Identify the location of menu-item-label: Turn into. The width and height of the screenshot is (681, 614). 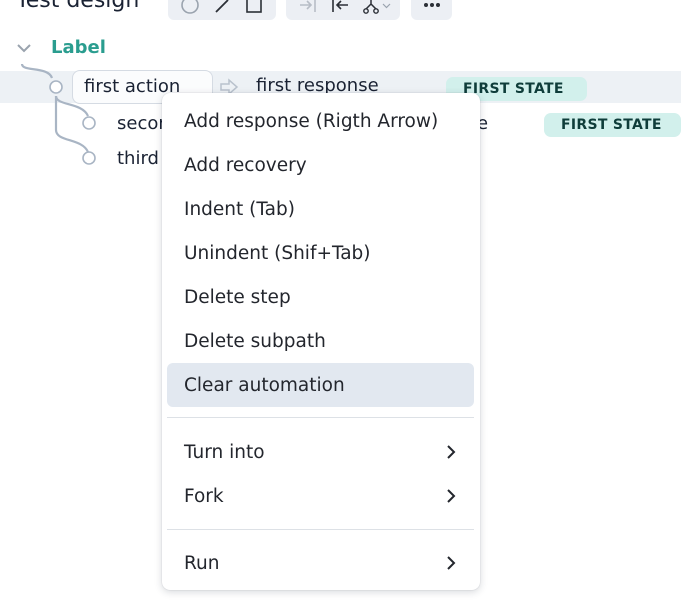
(224, 452).